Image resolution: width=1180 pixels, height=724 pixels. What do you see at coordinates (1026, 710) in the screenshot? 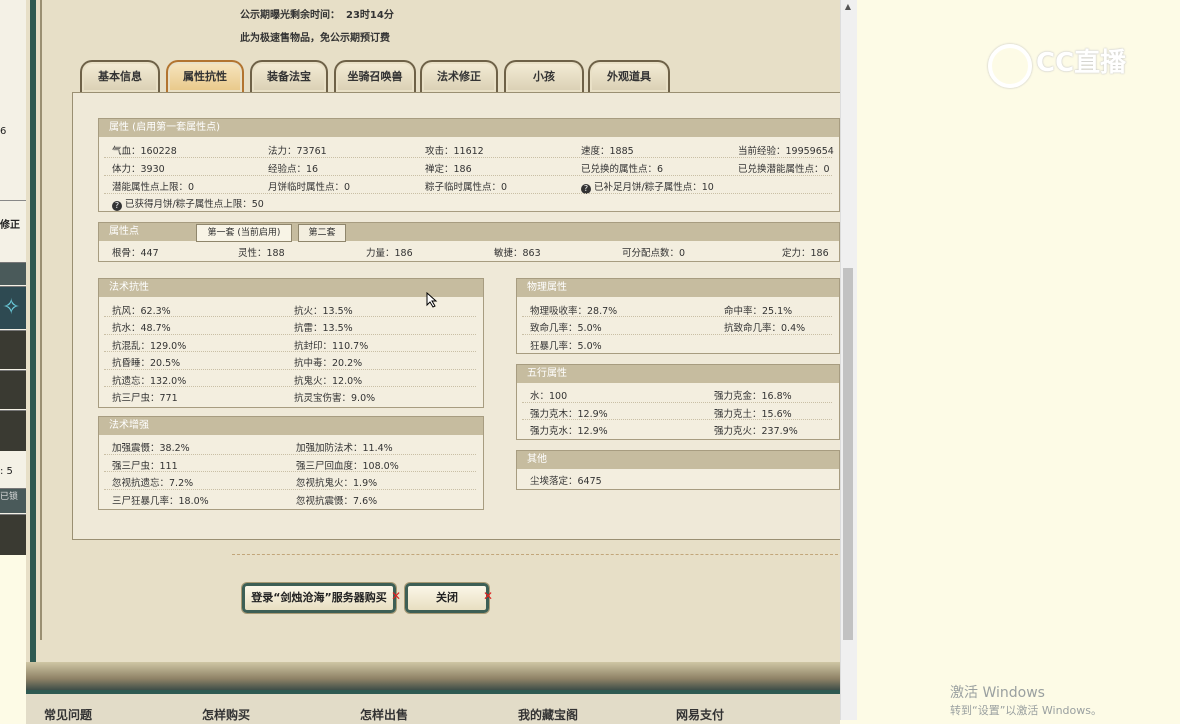
I see `activate-windows-sub: 转到“设置”以激活 Windows。` at bounding box center [1026, 710].